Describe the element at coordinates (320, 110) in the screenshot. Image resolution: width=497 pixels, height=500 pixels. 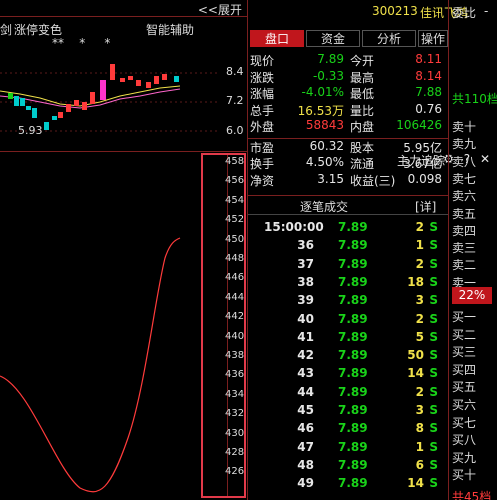
I see `quote-value: 16.53万` at that location.